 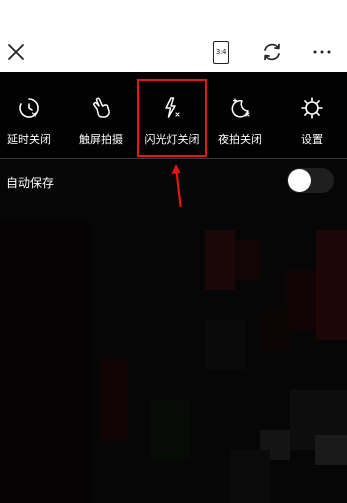 I want to click on close-icon, so click(x=16, y=52).